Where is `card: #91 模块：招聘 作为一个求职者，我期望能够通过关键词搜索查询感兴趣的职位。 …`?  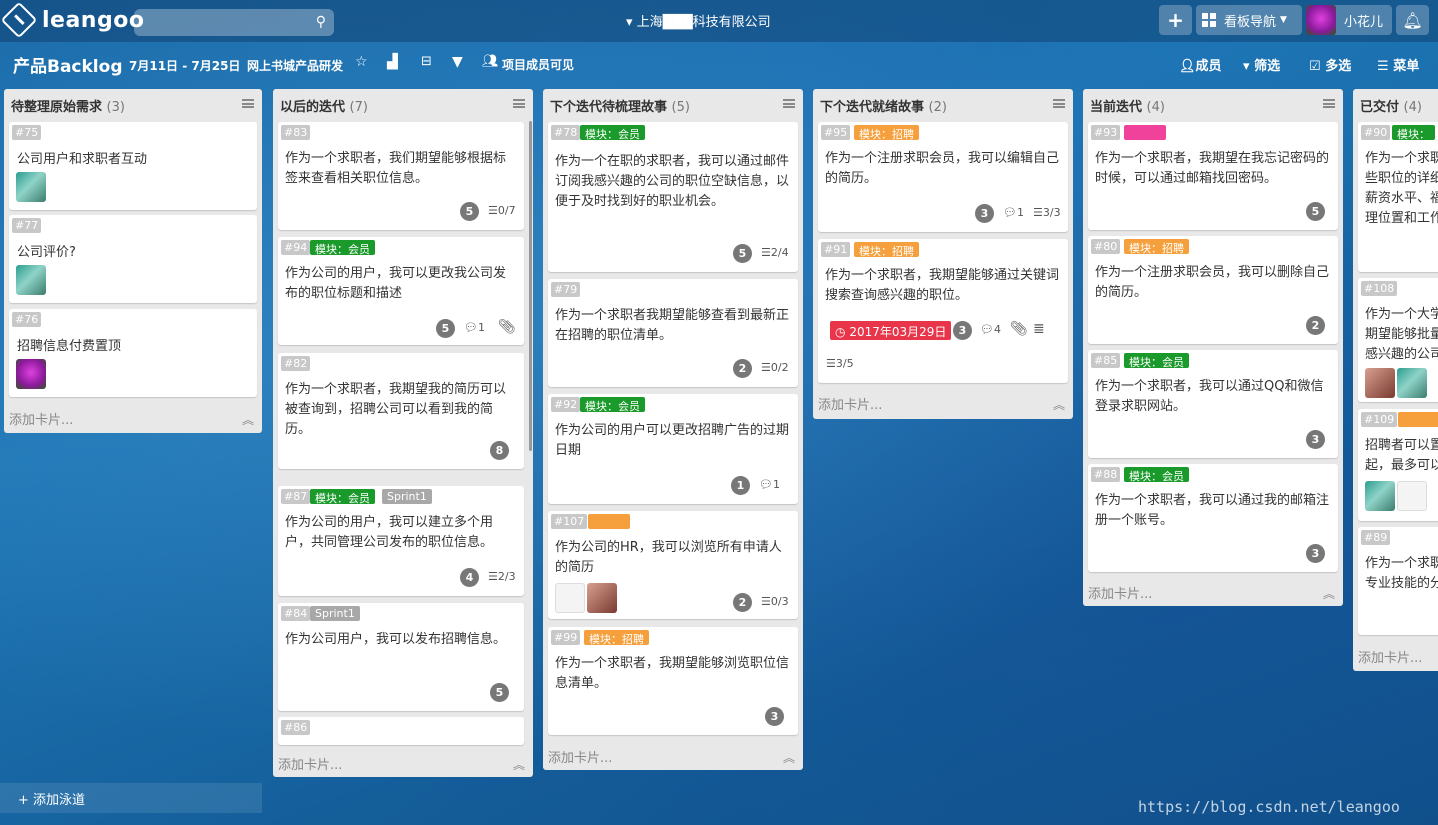
card: #91 模块：招聘 作为一个求职者，我期望能够通过关键词搜索查询感兴趣的职位。 … is located at coordinates (943, 311).